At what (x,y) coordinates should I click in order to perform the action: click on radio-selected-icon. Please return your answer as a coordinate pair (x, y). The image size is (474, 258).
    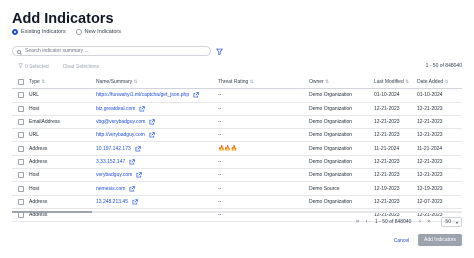
    Looking at the image, I should click on (15, 32).